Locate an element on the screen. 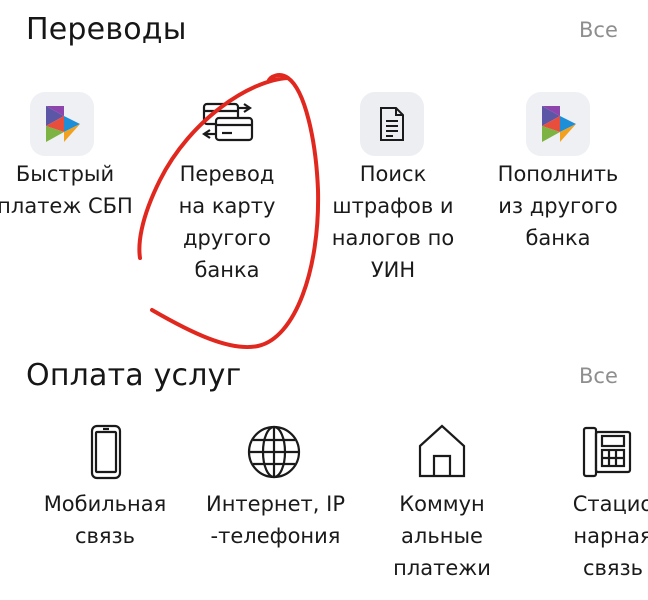 Image resolution: width=648 pixels, height=600 pixels. service-item-label: Коммун альные платежи is located at coordinates (442, 536).